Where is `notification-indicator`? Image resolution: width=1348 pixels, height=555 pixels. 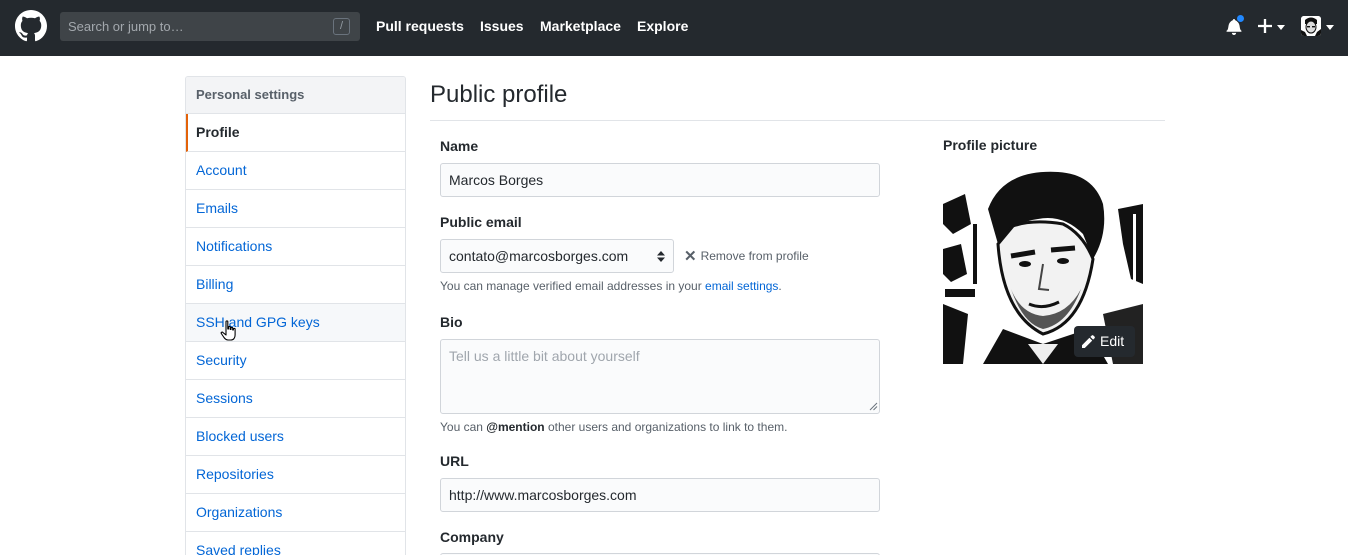
notification-indicator is located at coordinates (1240, 18).